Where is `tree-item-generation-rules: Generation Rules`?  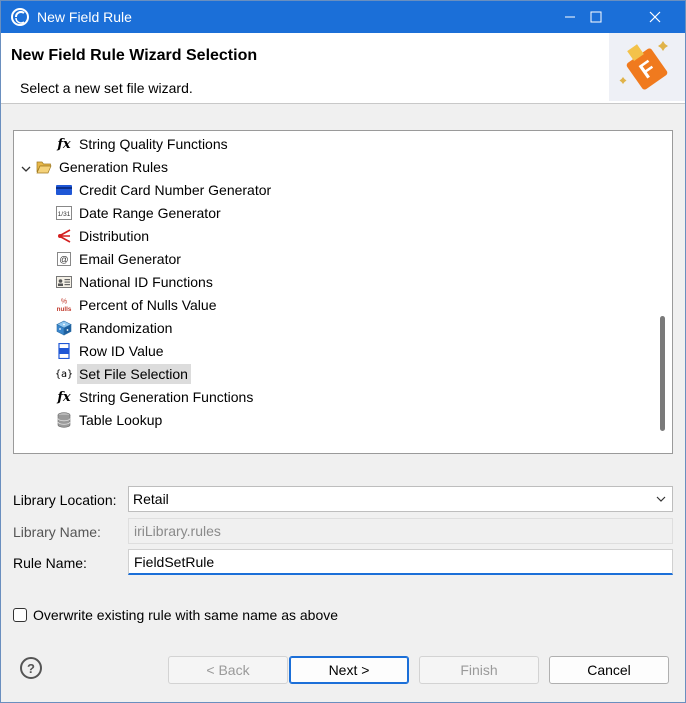
tree-item-generation-rules: Generation Rules is located at coordinates (103, 167).